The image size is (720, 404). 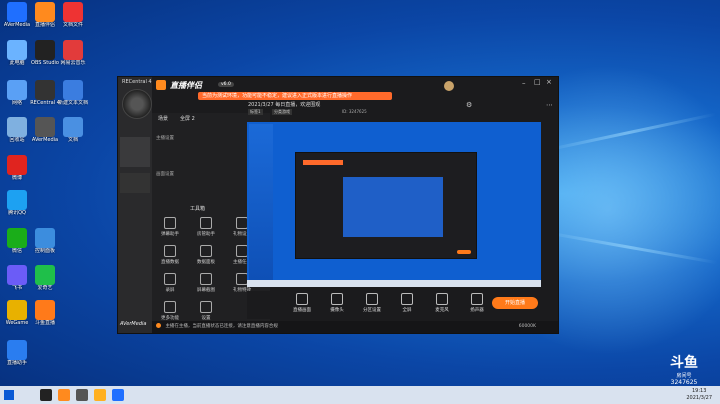 What do you see at coordinates (550, 82) in the screenshot?
I see `close-icon: ×` at bounding box center [550, 82].